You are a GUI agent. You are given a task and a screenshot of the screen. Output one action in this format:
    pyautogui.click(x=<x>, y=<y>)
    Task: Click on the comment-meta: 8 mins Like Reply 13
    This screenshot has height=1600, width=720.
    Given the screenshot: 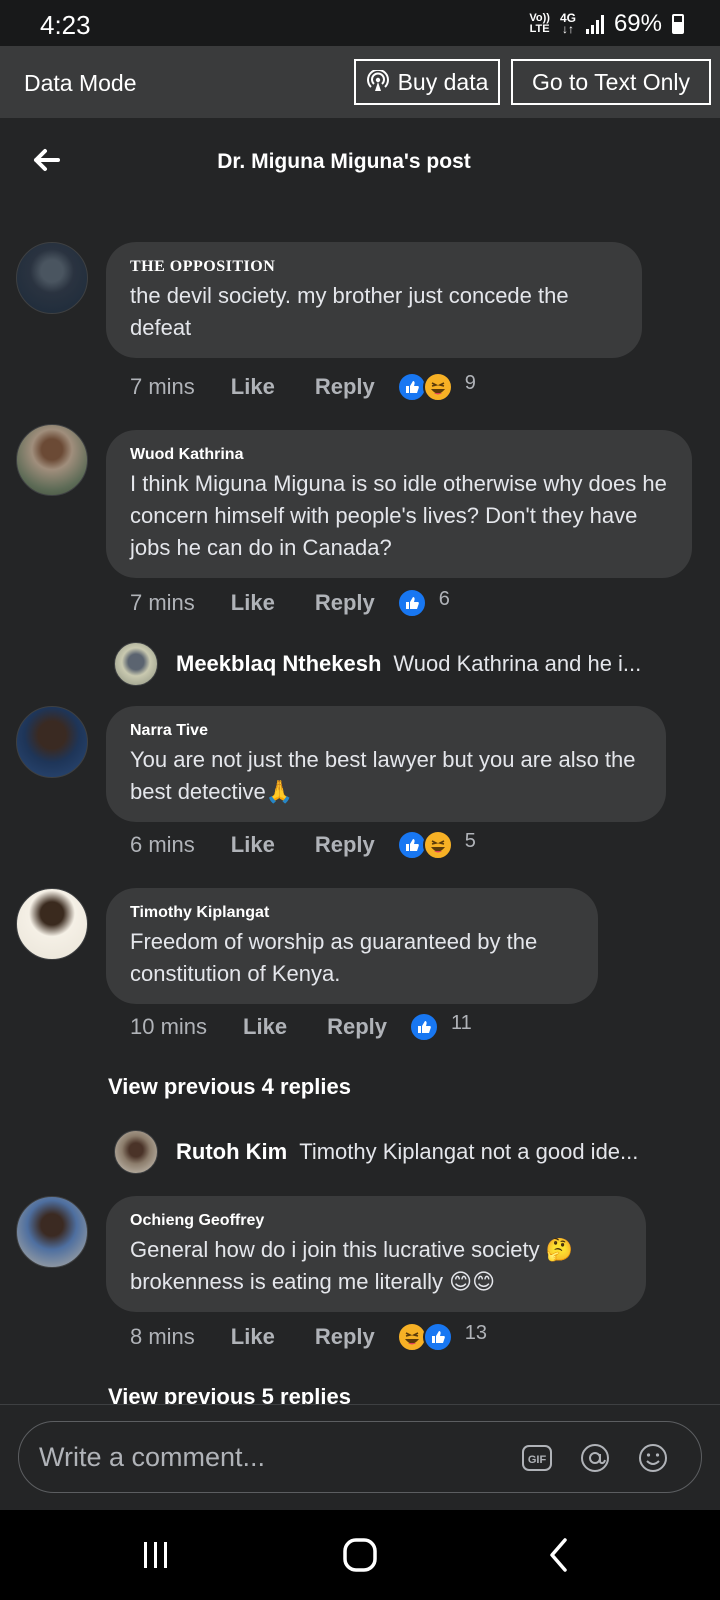 What is the action you would take?
    pyautogui.click(x=308, y=1337)
    